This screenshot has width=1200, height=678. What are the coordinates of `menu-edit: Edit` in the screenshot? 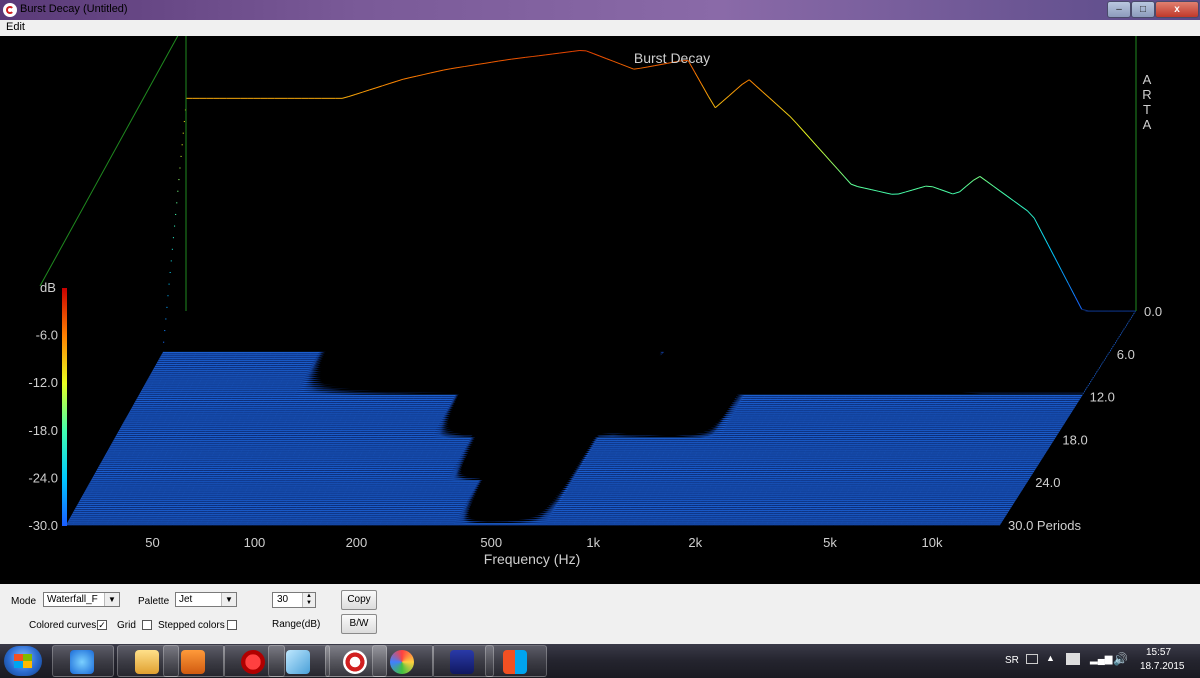 It's located at (15, 27).